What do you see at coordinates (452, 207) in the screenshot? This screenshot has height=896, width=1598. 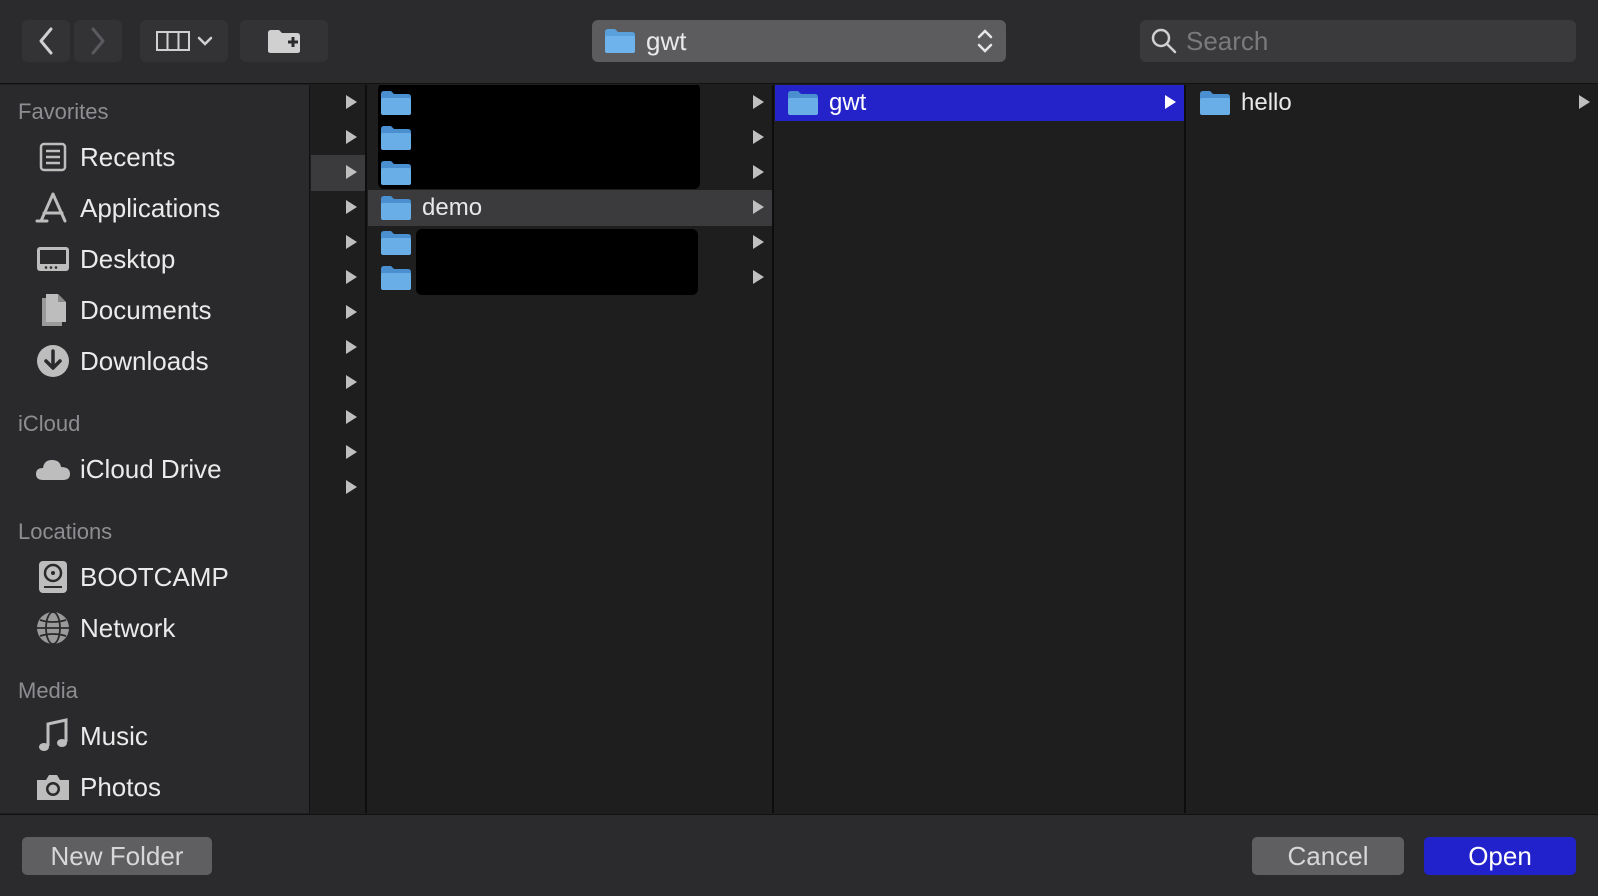 I see `list-item-label: demo` at bounding box center [452, 207].